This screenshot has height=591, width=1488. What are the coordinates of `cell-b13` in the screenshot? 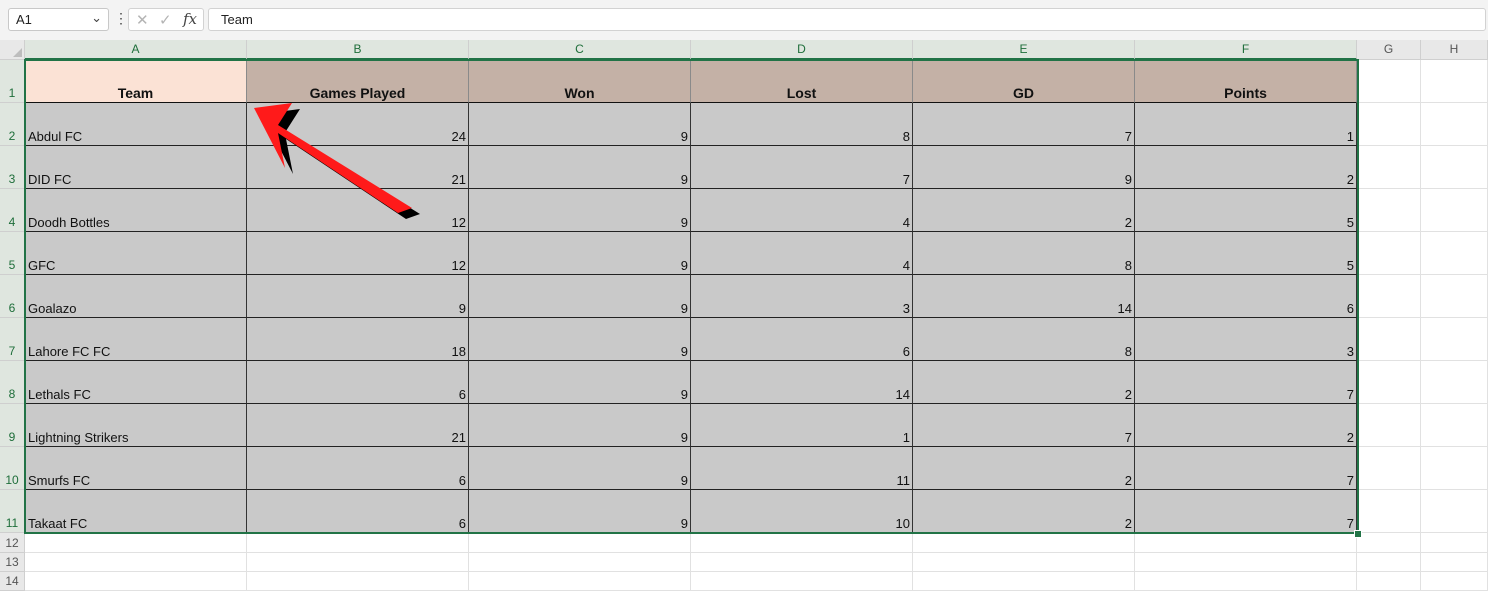 It's located at (358, 562).